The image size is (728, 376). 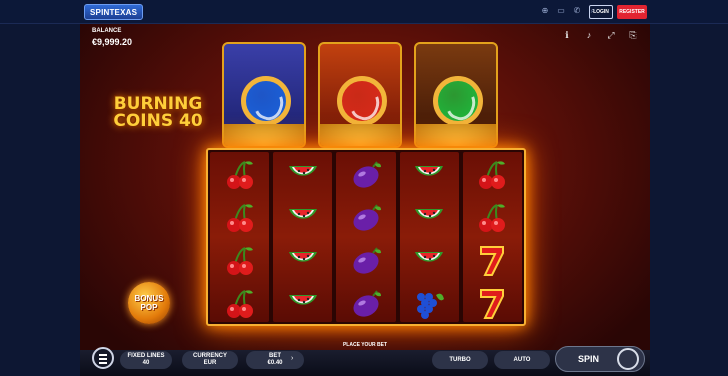 I want to click on game-logo: BURNING COINS 40, so click(x=158, y=113).